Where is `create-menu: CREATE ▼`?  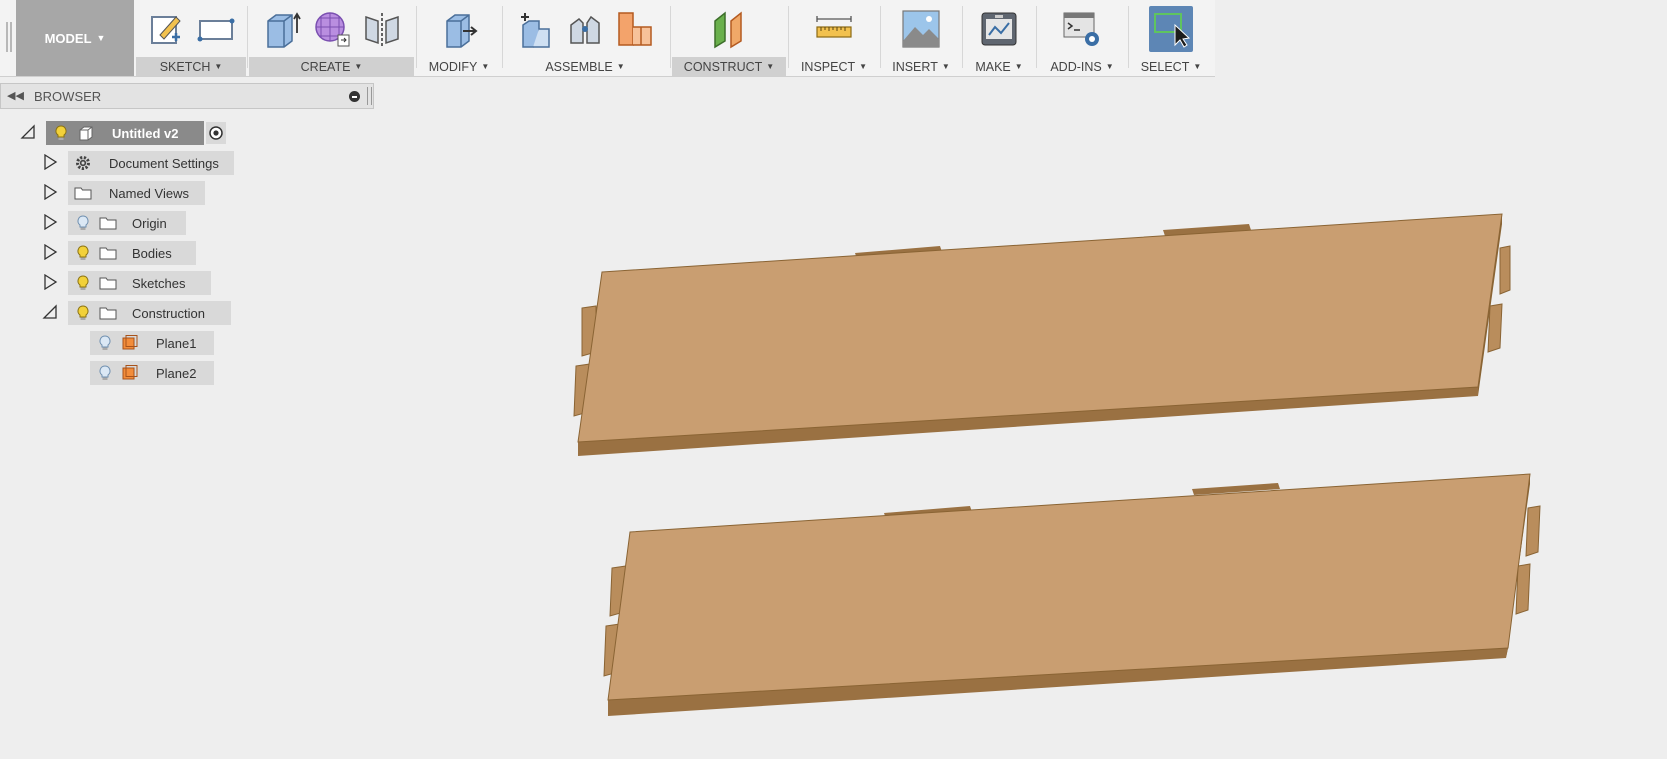
create-menu: CREATE ▼ is located at coordinates (331, 66).